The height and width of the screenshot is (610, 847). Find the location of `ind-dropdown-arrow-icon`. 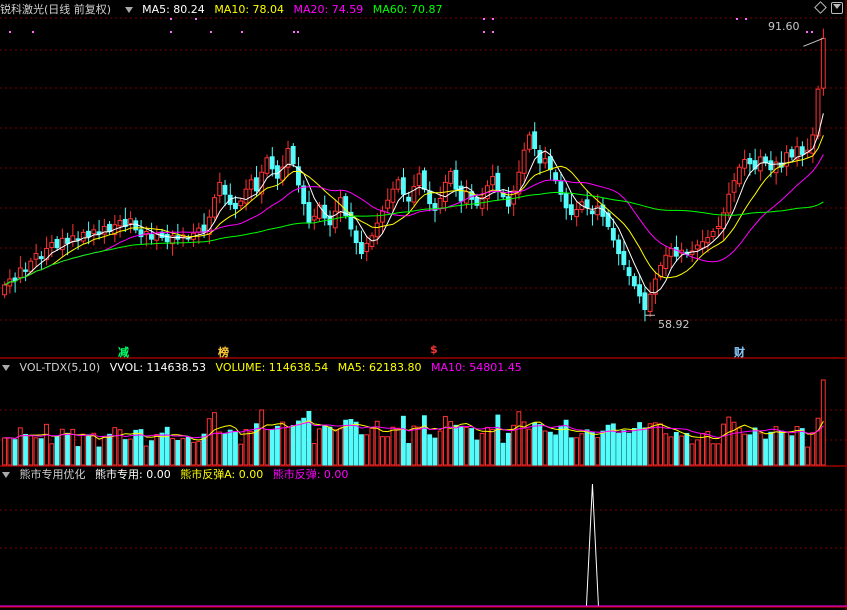

ind-dropdown-arrow-icon is located at coordinates (6, 474).